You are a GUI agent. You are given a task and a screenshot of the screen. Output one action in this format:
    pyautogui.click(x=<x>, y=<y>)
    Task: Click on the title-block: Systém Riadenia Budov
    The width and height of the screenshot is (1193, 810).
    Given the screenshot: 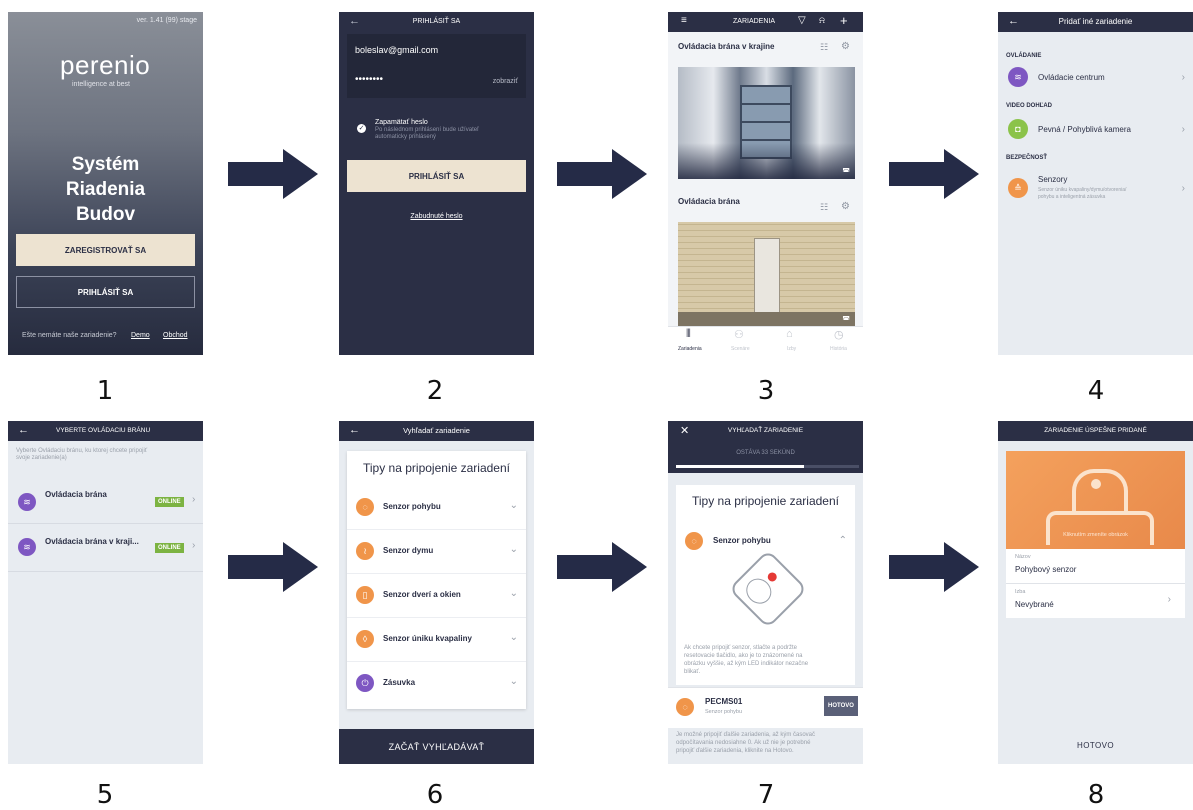 What is the action you would take?
    pyautogui.click(x=105, y=189)
    